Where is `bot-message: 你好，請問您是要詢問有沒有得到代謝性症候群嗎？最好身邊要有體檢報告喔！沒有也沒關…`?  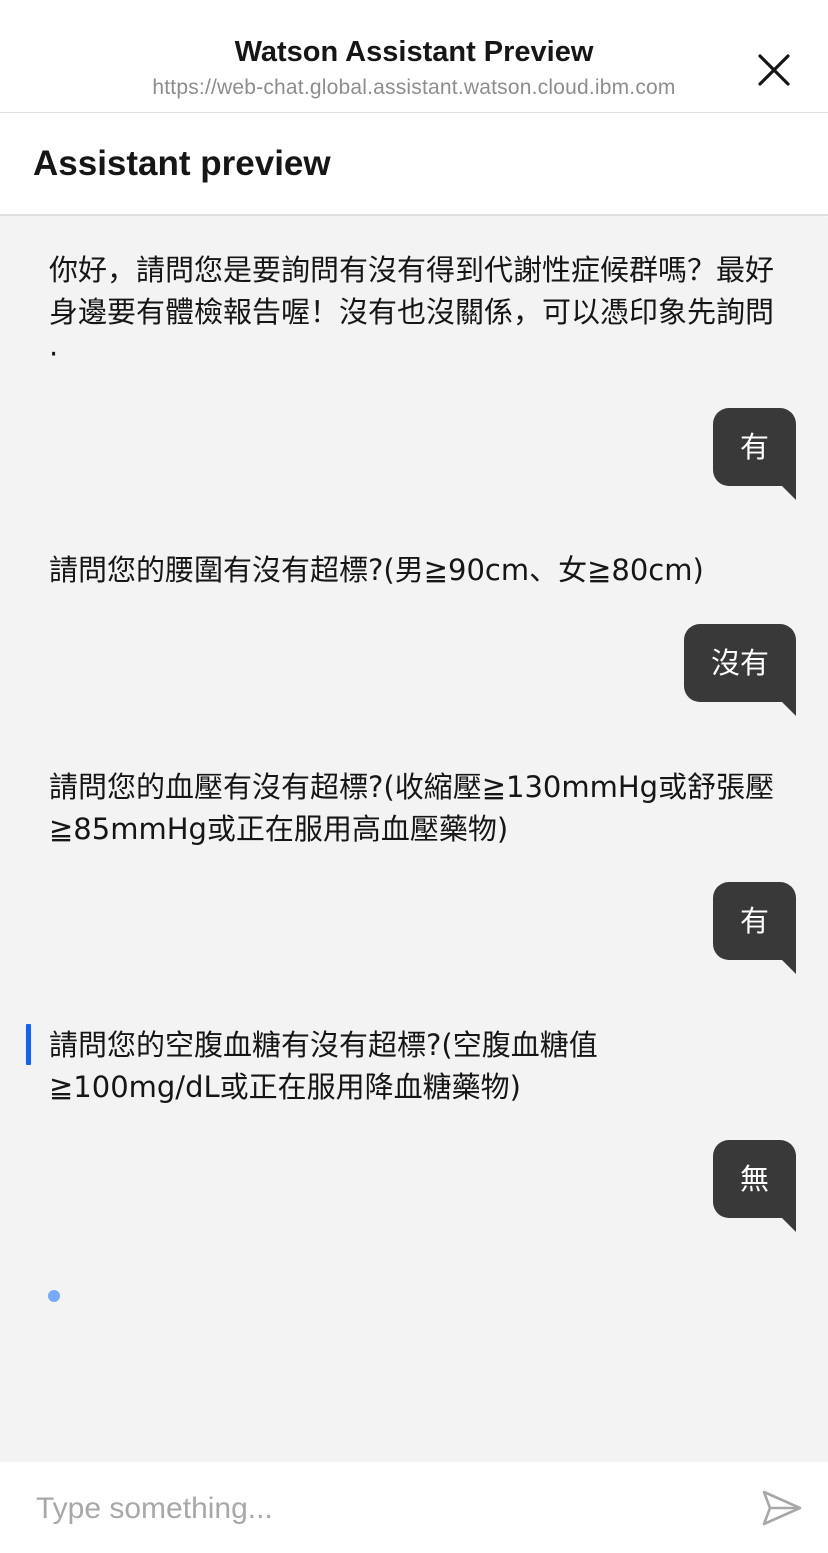
bot-message: 你好，請問您是要詢問有沒有得到代謝性症候群嗎？最好身邊要有體檢報告喔！沒有也沒關… is located at coordinates (412, 312).